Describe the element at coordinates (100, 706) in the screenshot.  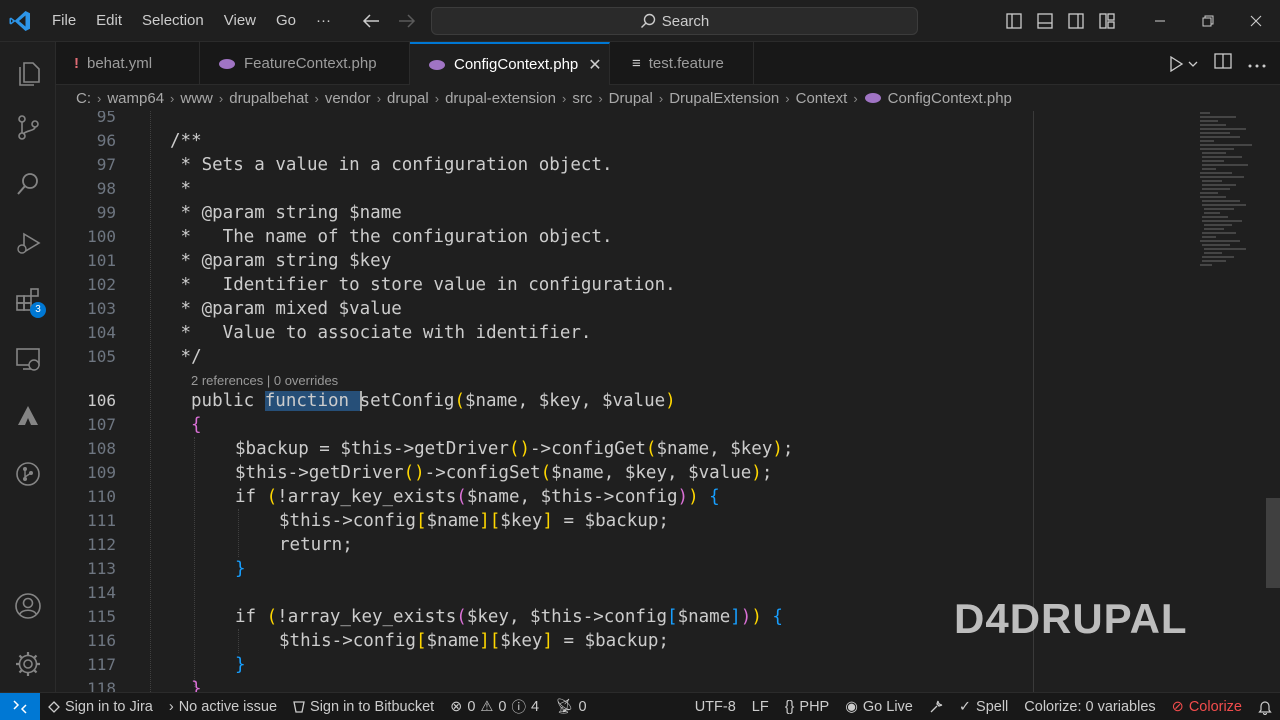
I see `jira-sign-in: Sign in to Jira` at that location.